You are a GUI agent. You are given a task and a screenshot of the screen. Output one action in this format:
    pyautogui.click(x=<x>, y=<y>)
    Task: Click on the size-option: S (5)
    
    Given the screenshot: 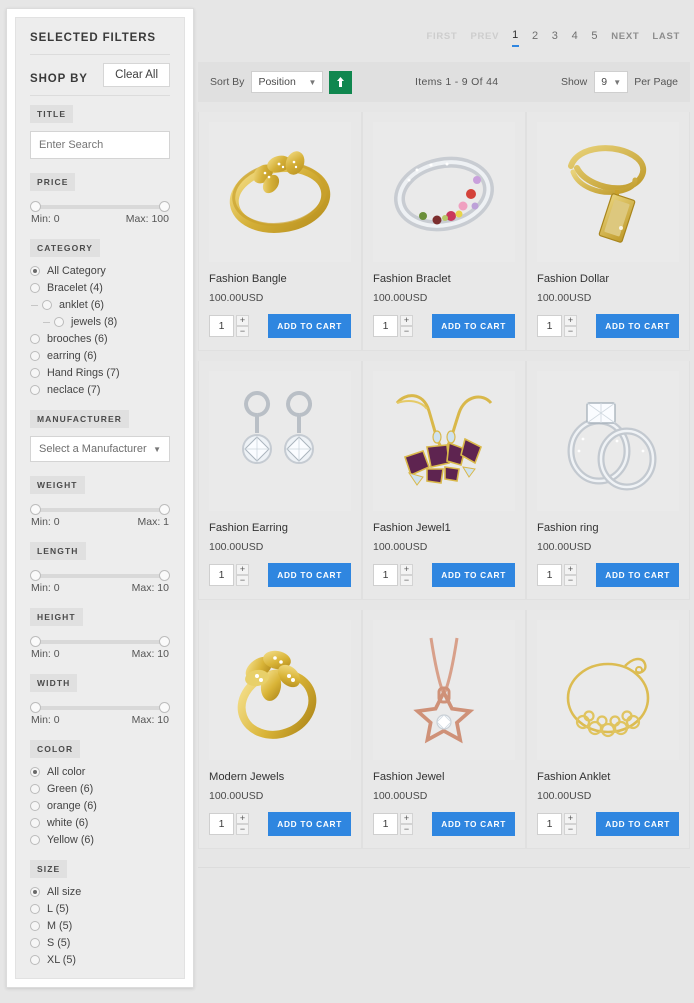 What is the action you would take?
    pyautogui.click(x=100, y=943)
    